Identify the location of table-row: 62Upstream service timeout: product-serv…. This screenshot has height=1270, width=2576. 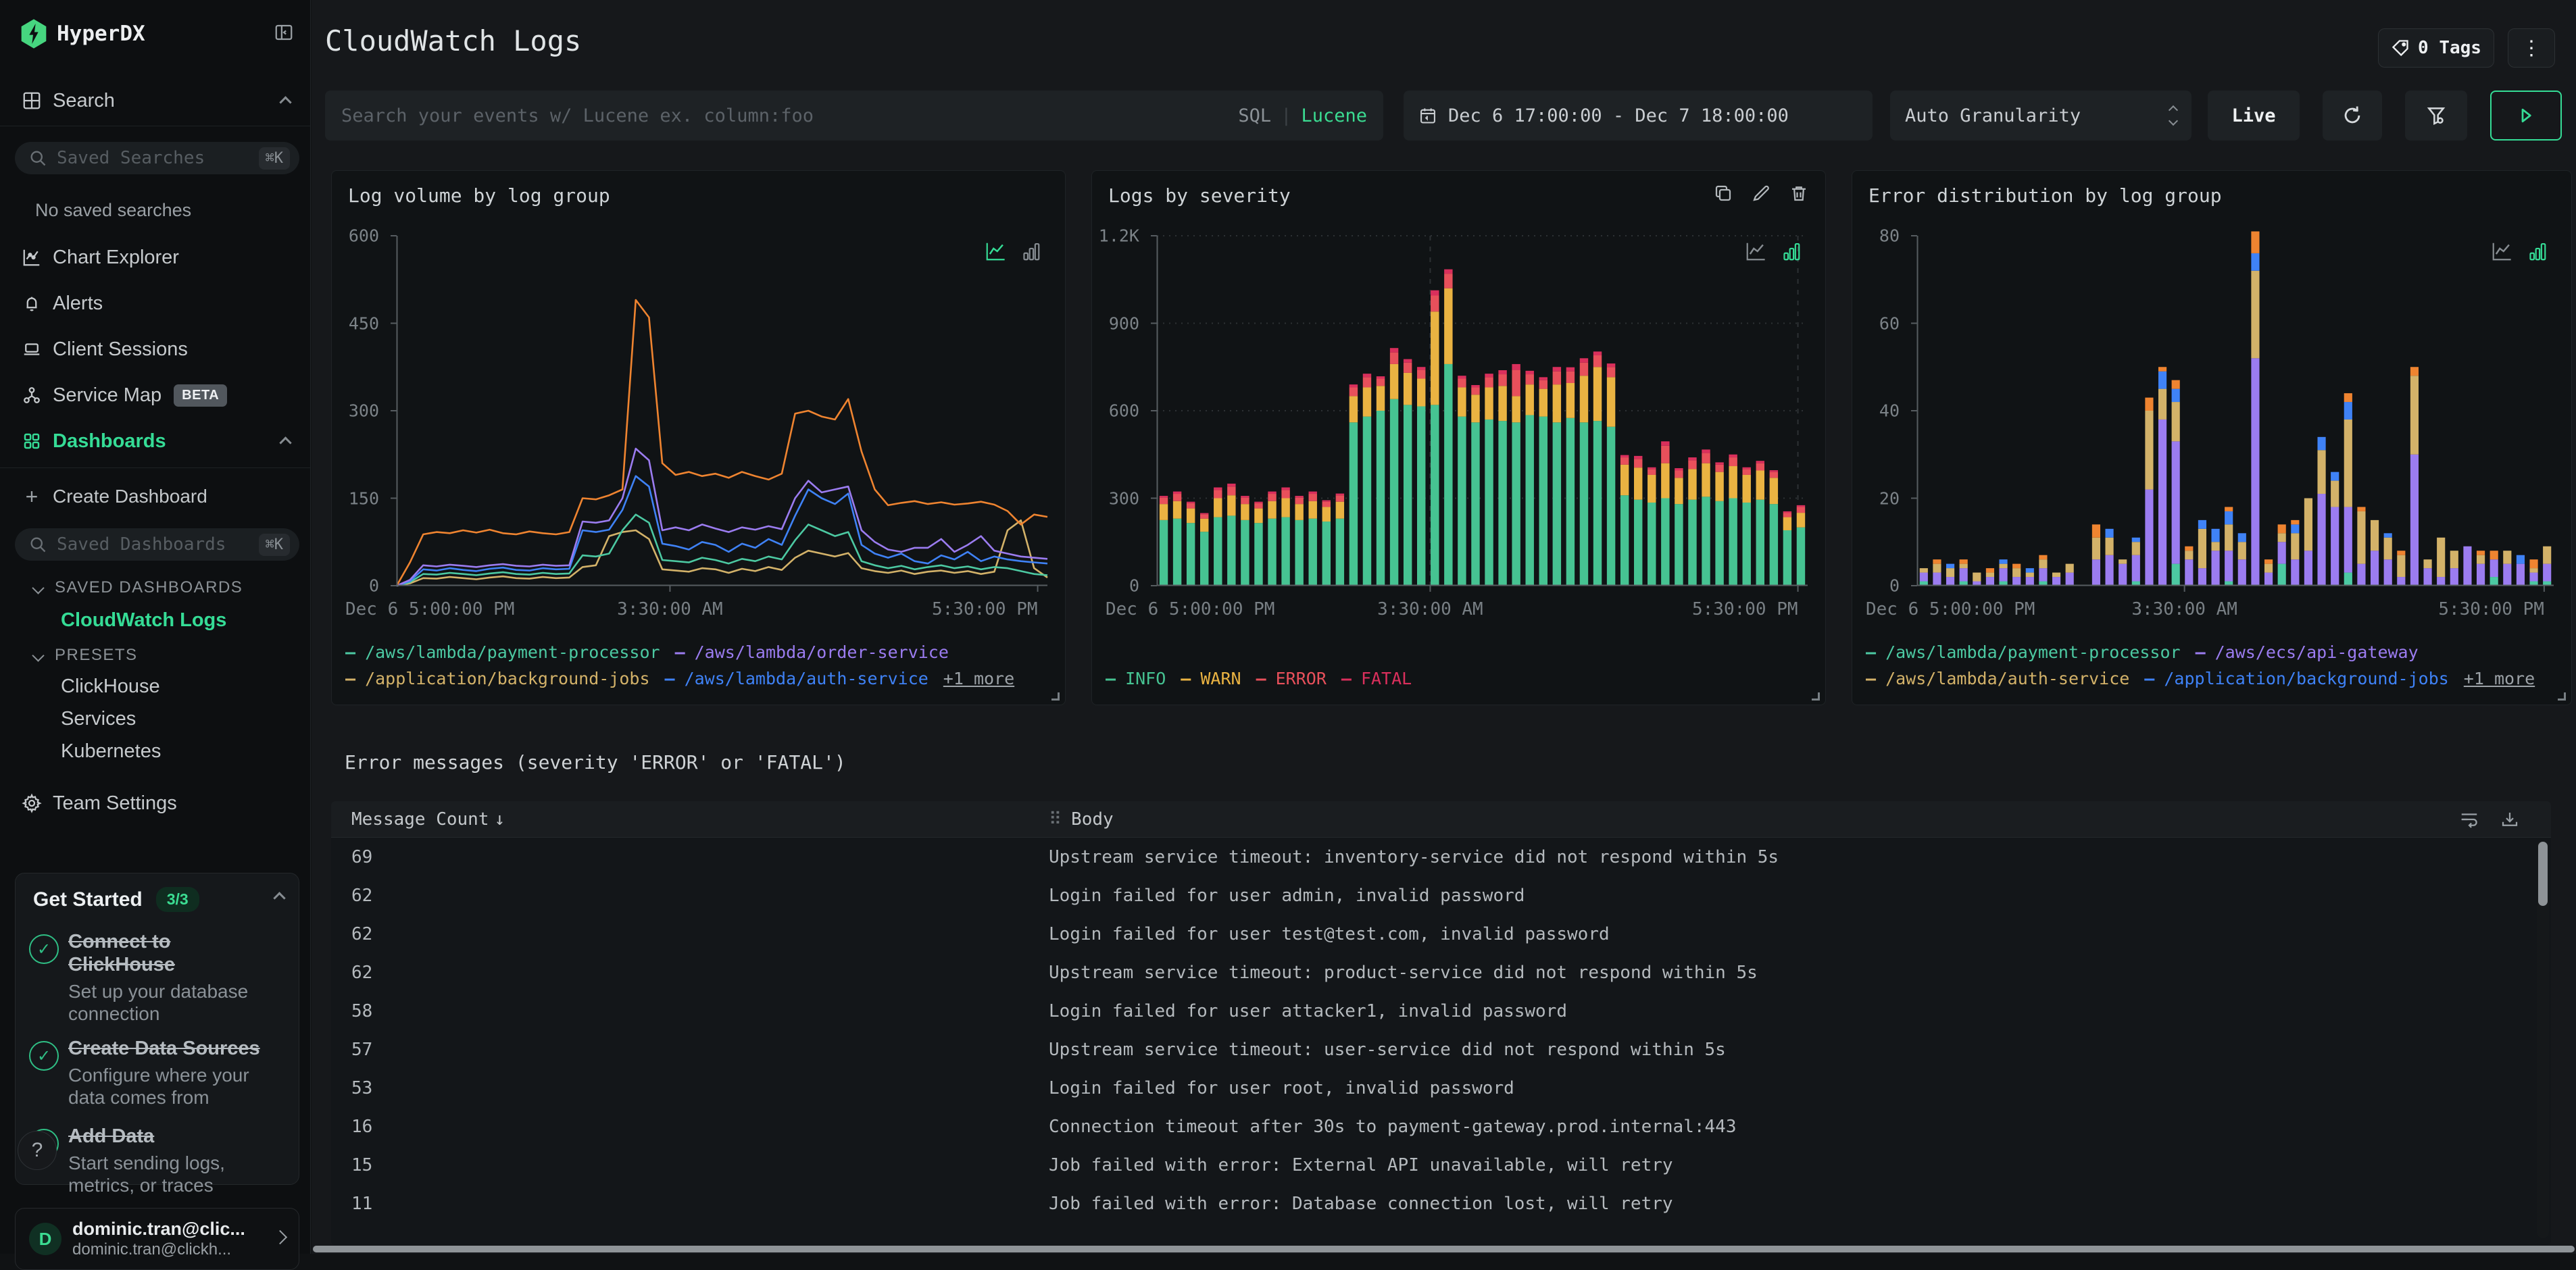
(1433, 972).